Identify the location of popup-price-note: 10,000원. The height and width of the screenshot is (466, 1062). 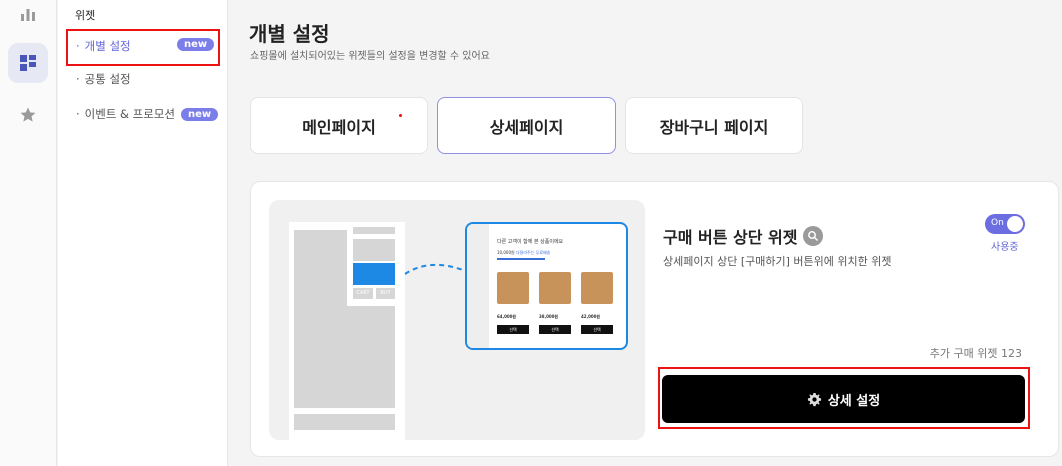
(506, 252).